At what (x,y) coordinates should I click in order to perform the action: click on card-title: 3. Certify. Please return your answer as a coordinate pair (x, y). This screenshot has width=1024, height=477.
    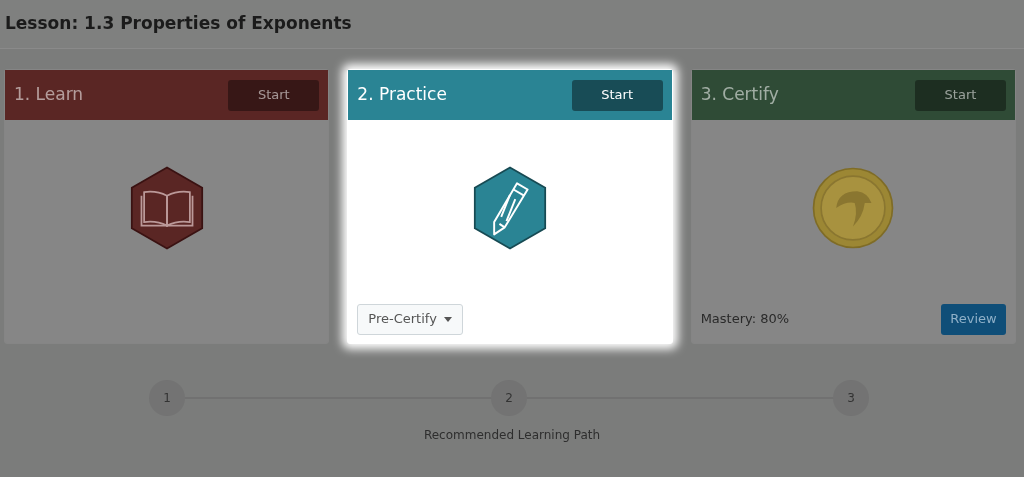
    Looking at the image, I should click on (739, 95).